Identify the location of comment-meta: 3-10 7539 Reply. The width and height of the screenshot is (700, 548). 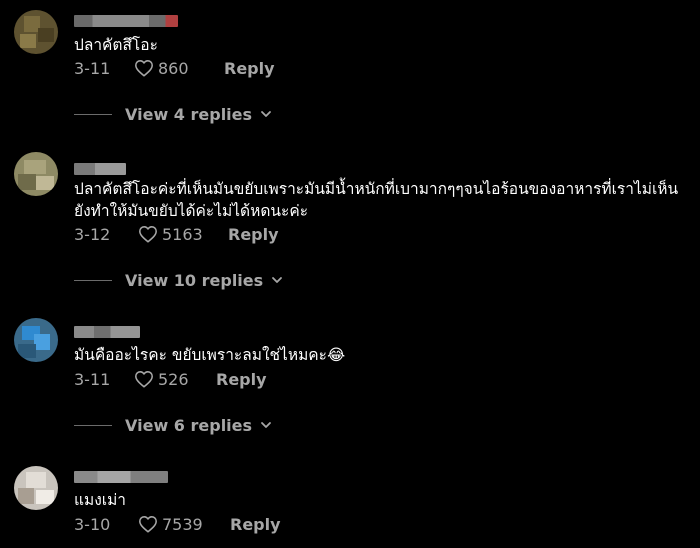
(177, 524).